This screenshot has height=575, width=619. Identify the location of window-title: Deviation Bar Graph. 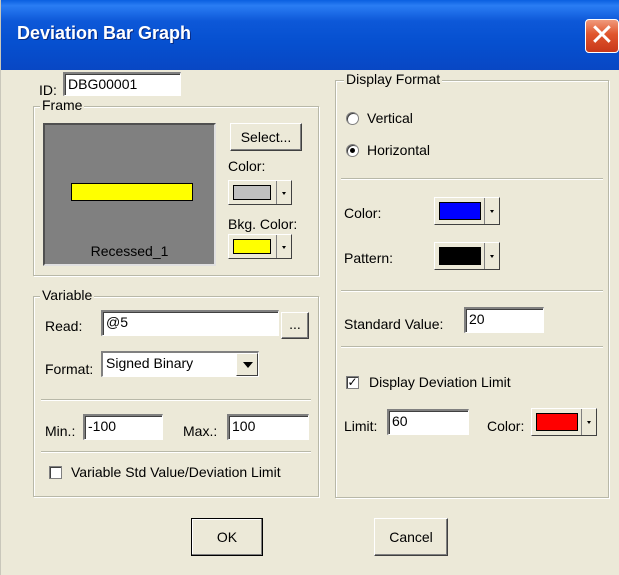
(104, 33).